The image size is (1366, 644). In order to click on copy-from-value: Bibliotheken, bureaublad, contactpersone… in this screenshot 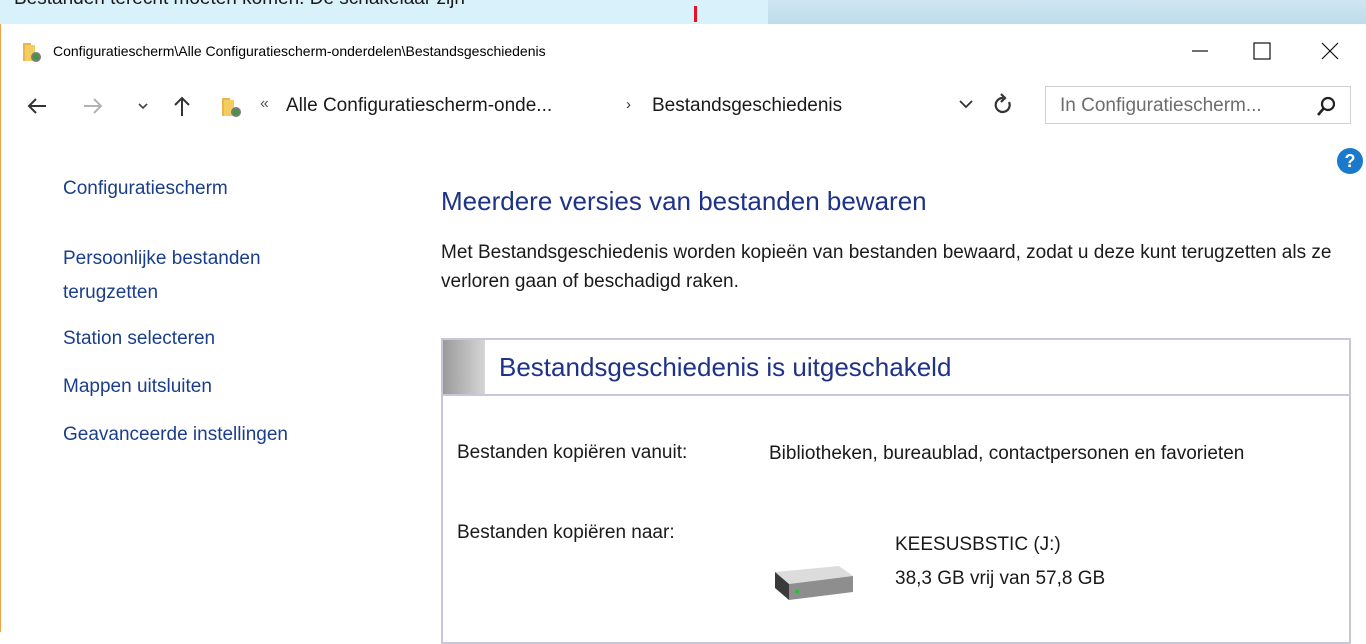, I will do `click(1007, 453)`.